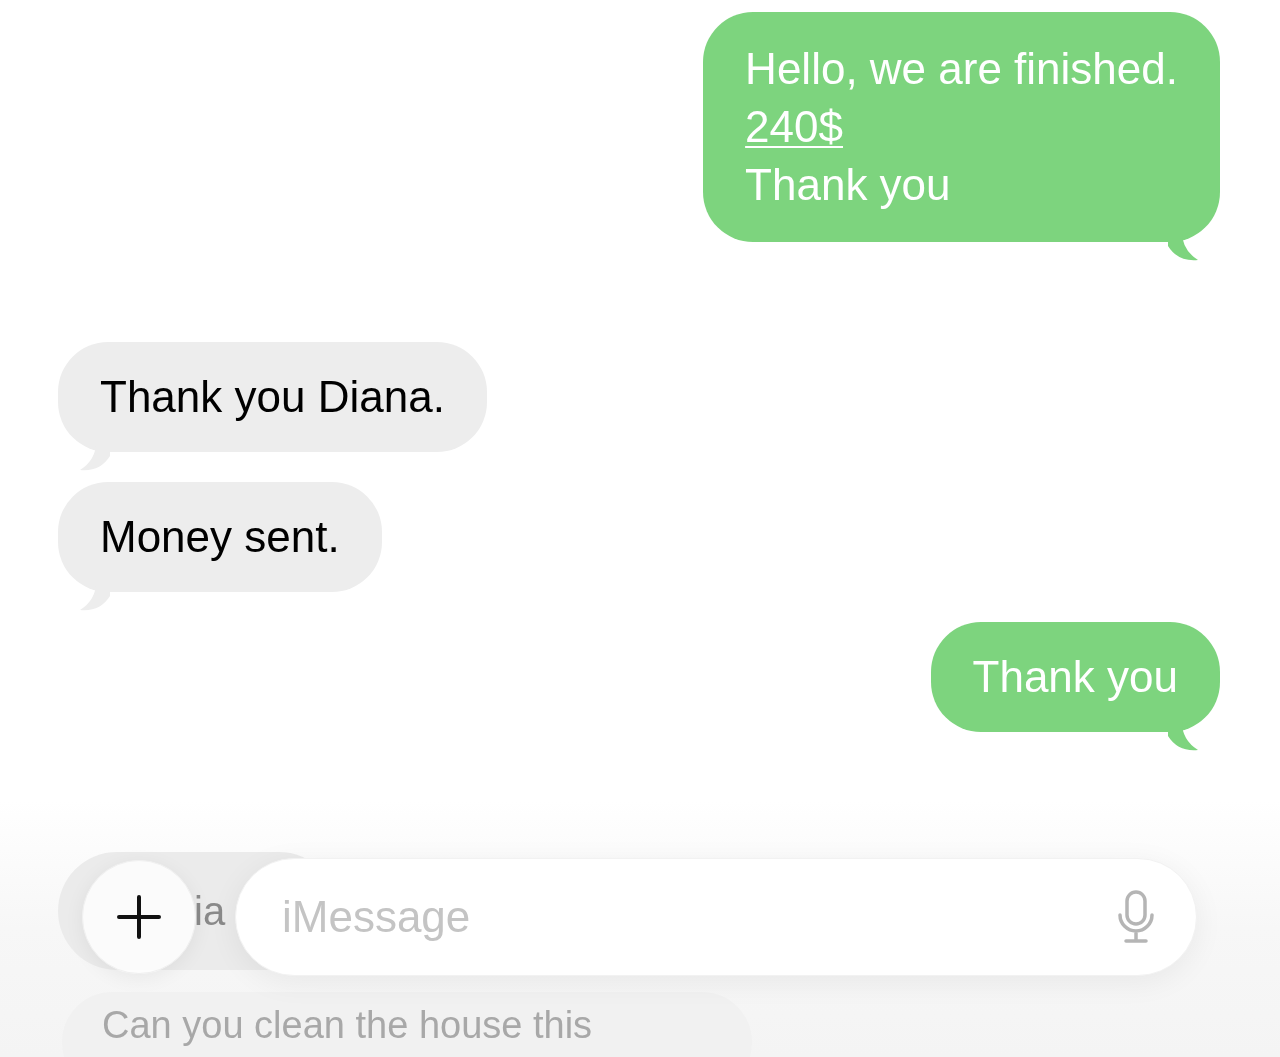  What do you see at coordinates (699, 917) in the screenshot?
I see `message-input: iMessage` at bounding box center [699, 917].